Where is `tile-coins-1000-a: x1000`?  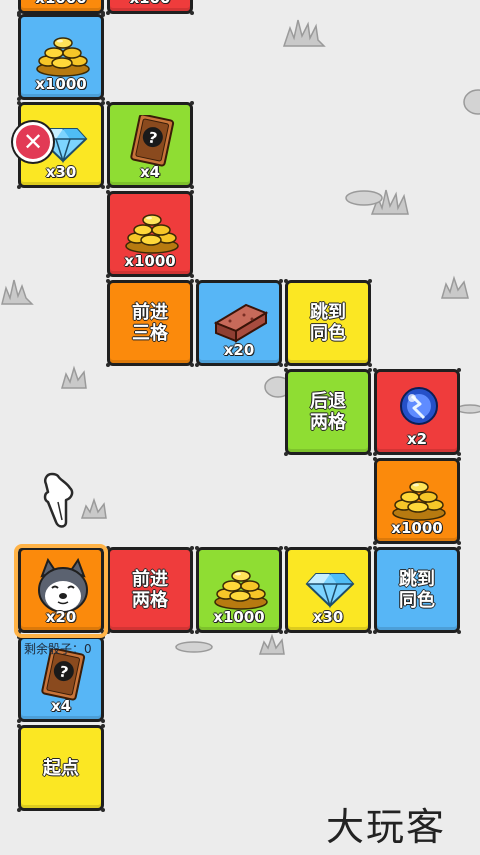
tile-coins-1000-a: x1000 is located at coordinates (61, 57).